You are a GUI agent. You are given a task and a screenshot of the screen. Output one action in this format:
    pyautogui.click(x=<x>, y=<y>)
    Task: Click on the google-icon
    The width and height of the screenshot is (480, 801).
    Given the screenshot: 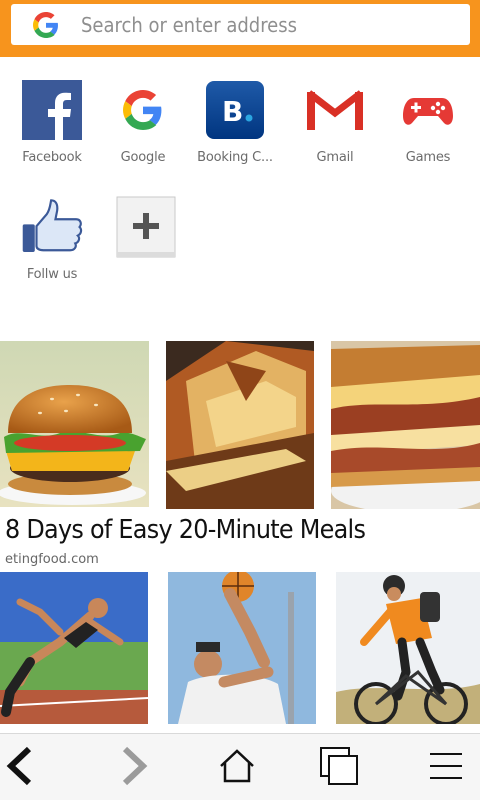 What is the action you would take?
    pyautogui.click(x=143, y=110)
    